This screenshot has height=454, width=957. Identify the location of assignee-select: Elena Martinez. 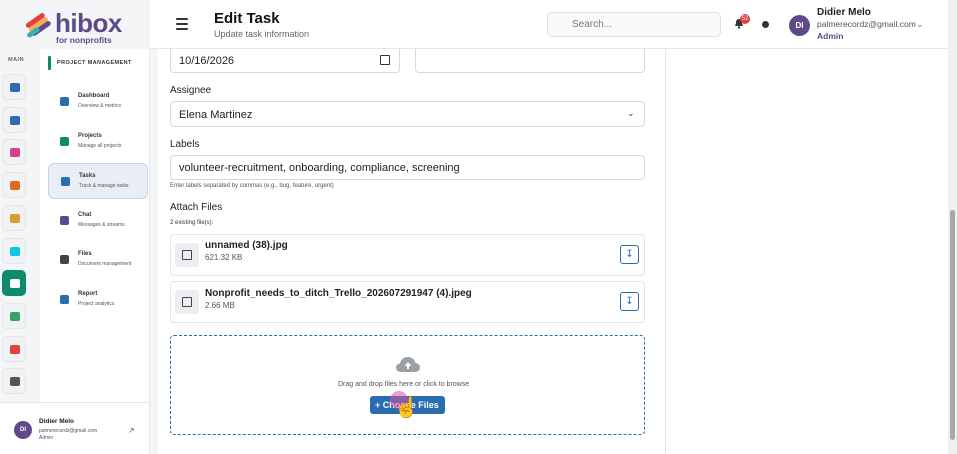
(407, 114).